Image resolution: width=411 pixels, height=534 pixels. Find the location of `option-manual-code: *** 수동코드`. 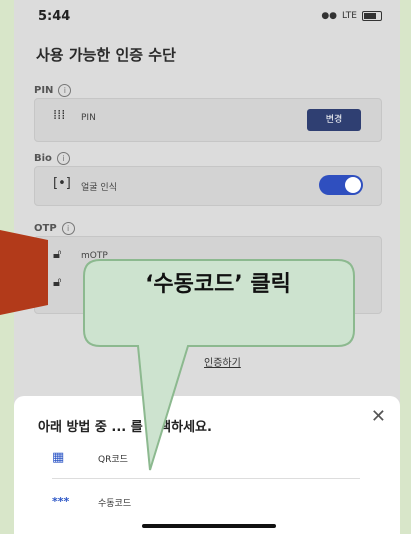

option-manual-code: *** 수동코드 is located at coordinates (195, 503).